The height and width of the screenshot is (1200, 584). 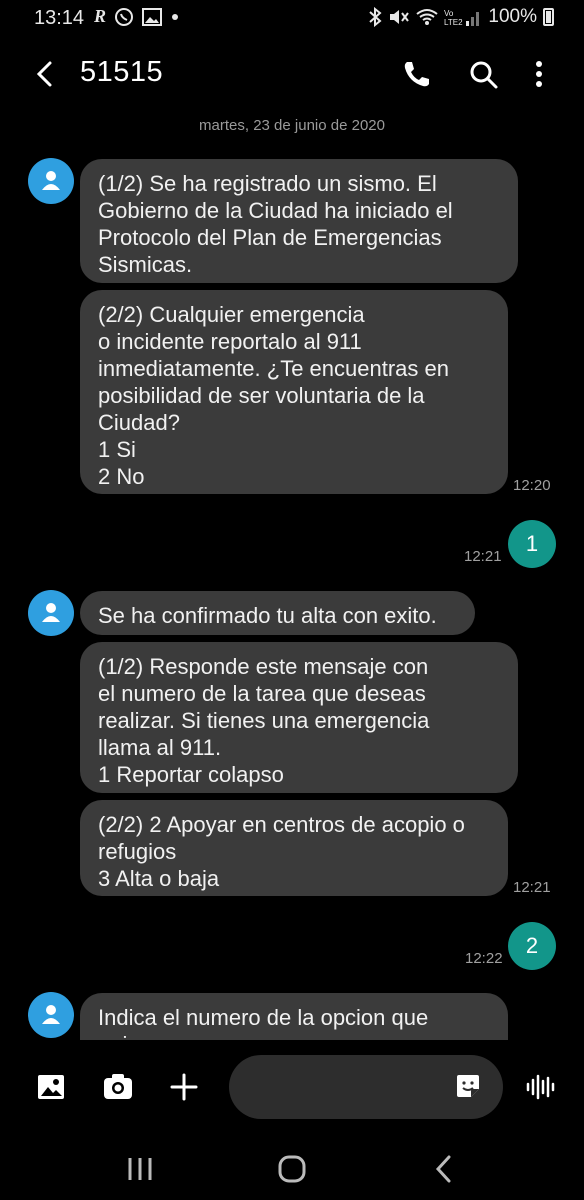 I want to click on status-bar: 13:14 R Vo LTE2 100%, so click(x=292, y=18).